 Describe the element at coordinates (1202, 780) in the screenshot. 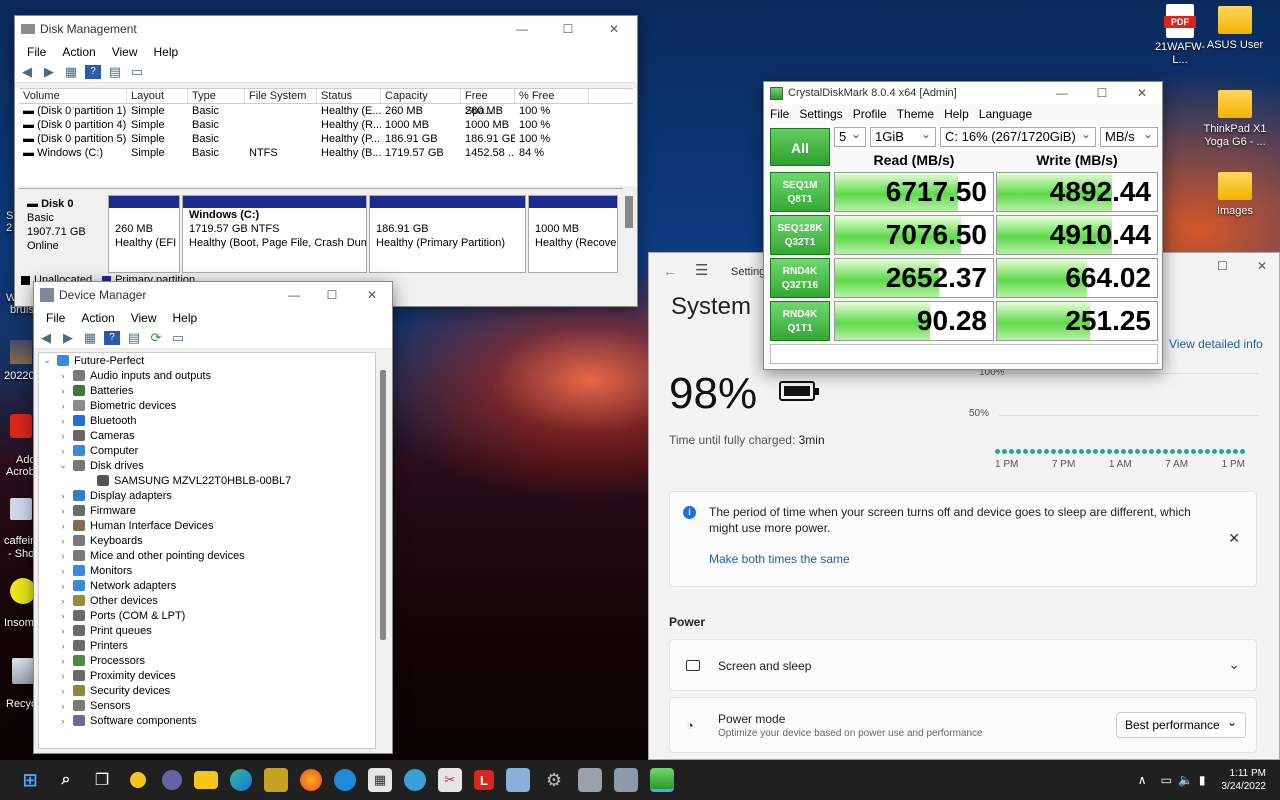

I see `battery-tray-icon: ▮` at that location.